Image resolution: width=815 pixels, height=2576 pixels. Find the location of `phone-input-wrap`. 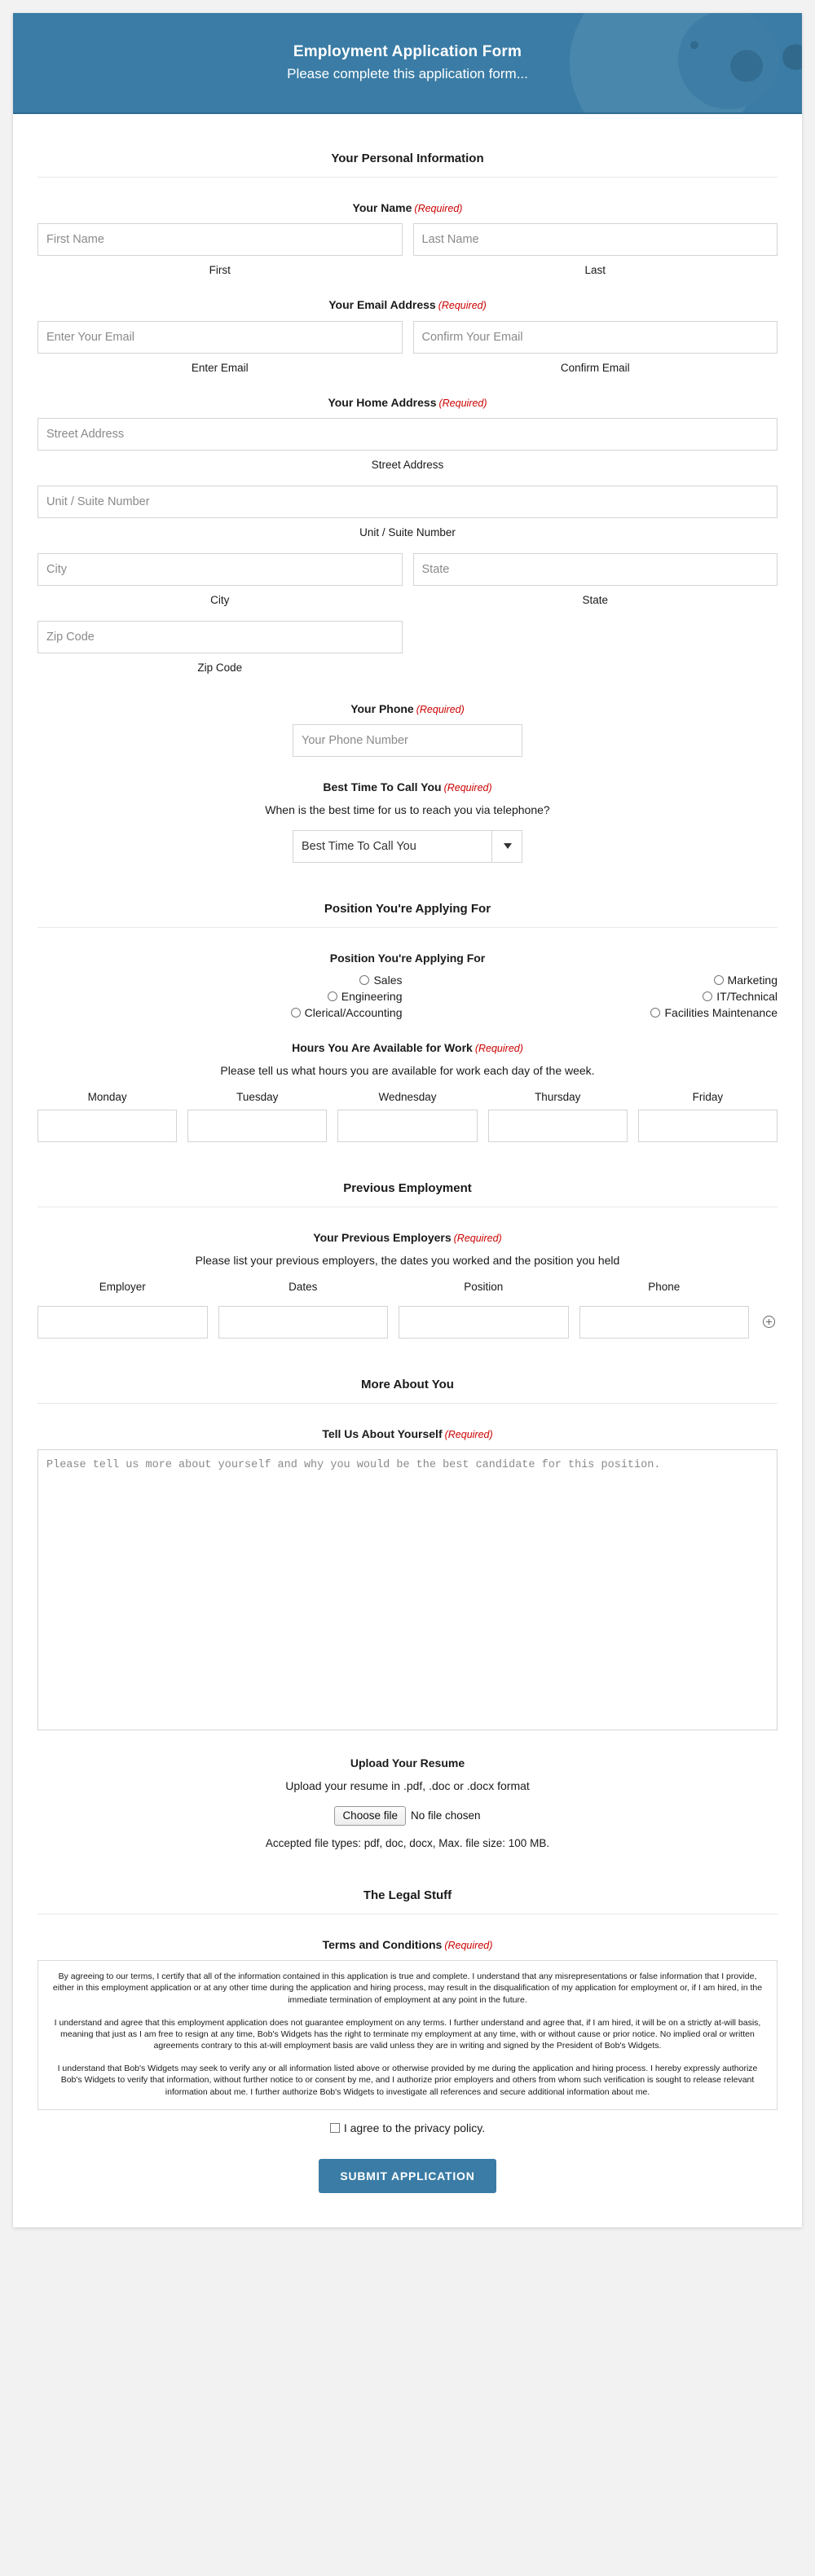

phone-input-wrap is located at coordinates (407, 740).